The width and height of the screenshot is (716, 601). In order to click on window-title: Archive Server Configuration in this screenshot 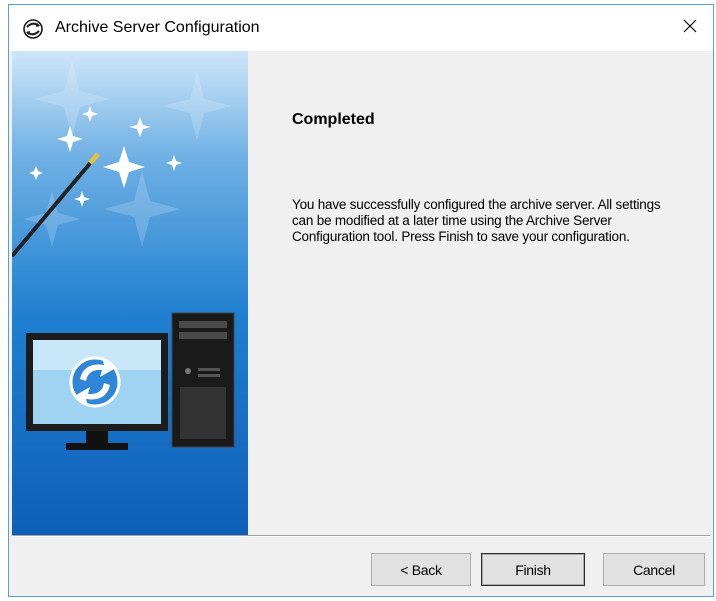, I will do `click(157, 27)`.